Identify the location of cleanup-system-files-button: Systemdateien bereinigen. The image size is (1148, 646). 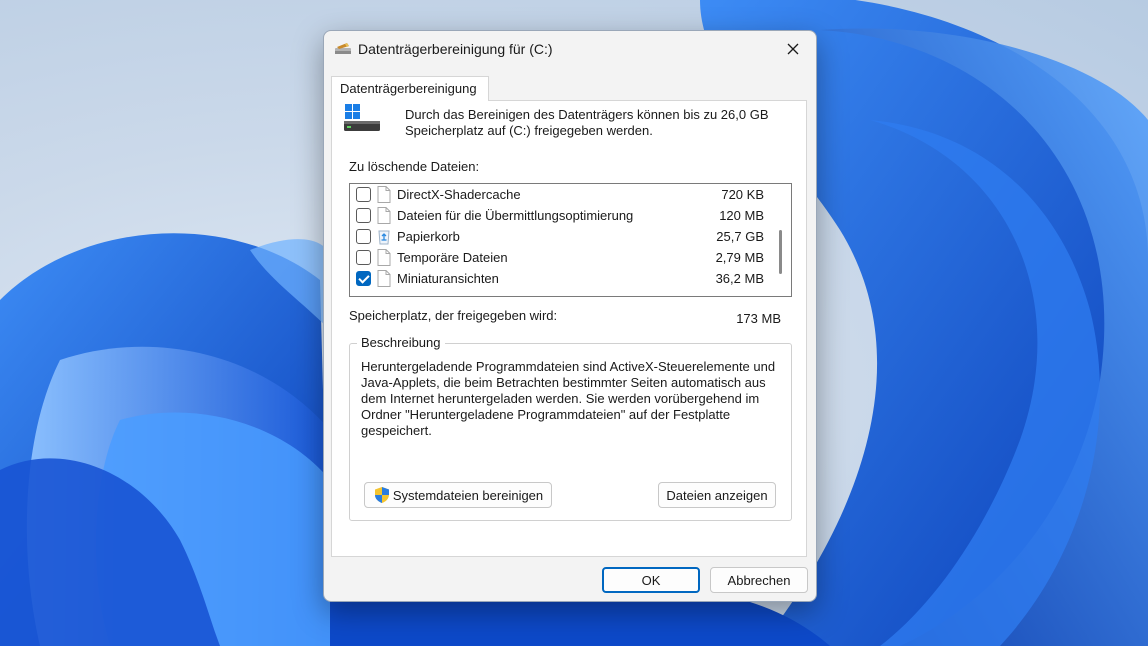
(458, 495).